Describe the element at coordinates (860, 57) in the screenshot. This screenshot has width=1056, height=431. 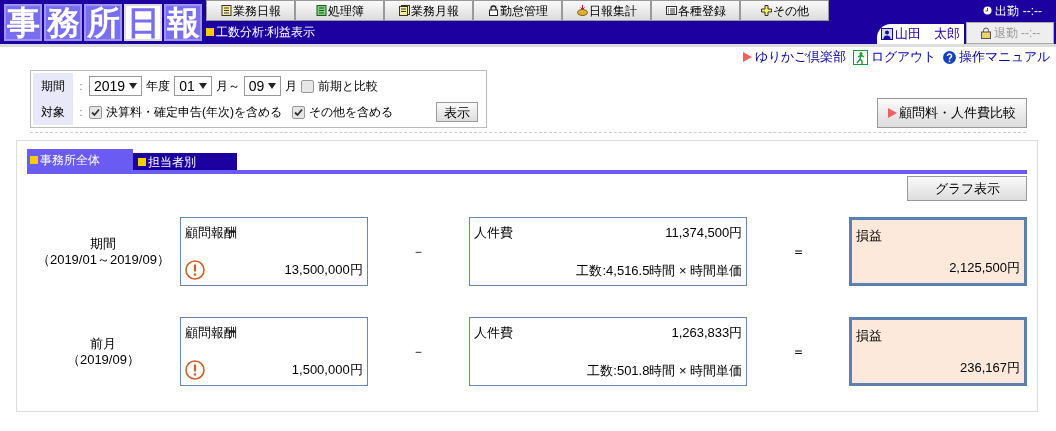
I see `exit-icon` at that location.